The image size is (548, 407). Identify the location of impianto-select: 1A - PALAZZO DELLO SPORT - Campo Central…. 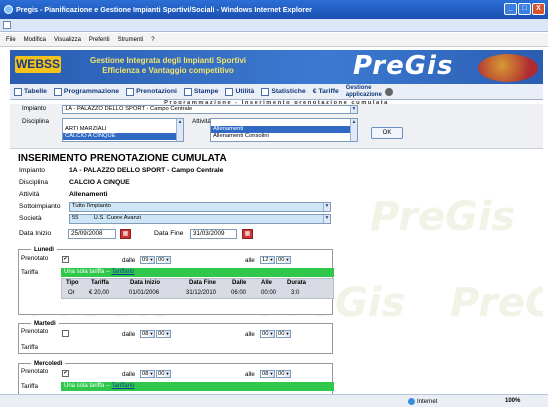
(210, 109).